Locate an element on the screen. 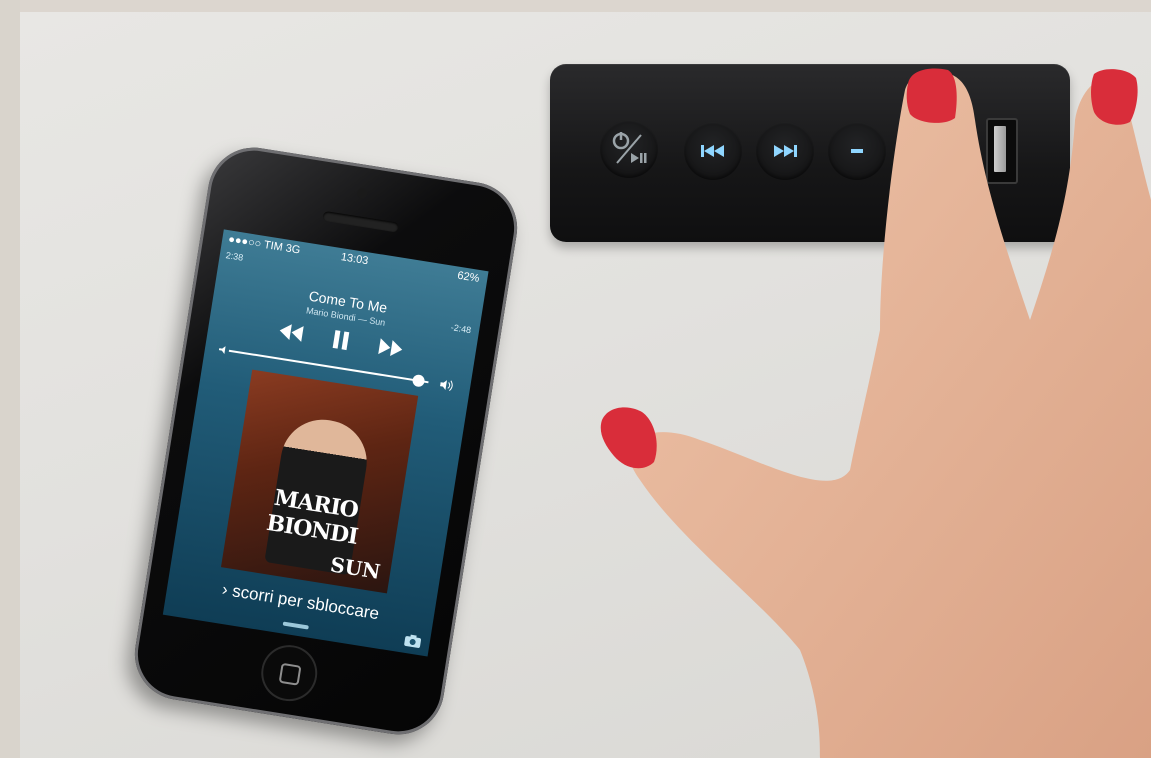 The height and width of the screenshot is (758, 1151). control-center-grabber is located at coordinates (295, 625).